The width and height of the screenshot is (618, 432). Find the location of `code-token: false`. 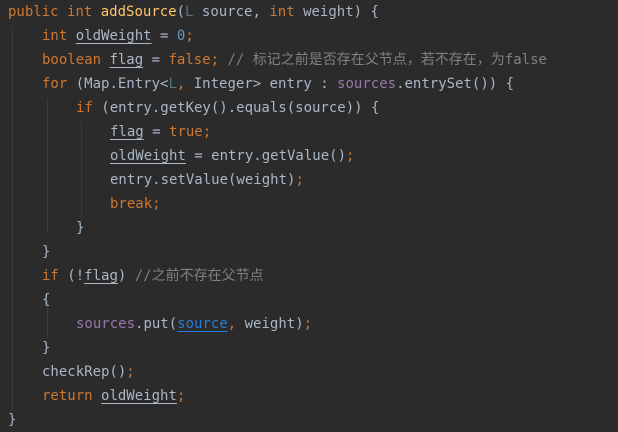

code-token: false is located at coordinates (189, 60).